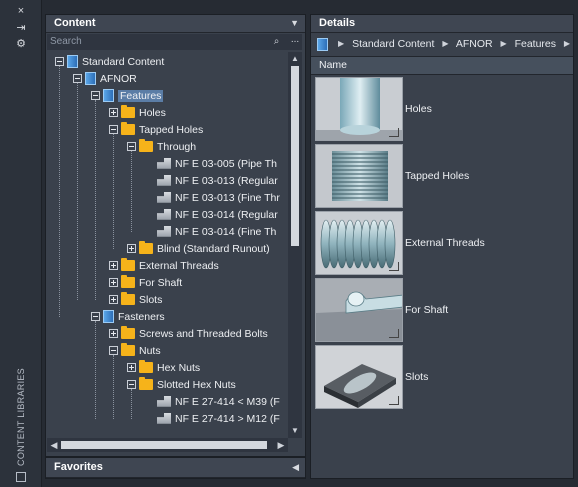 The height and width of the screenshot is (487, 578). I want to click on breadcrumb-item-standard-content: Standard Content, so click(393, 44).